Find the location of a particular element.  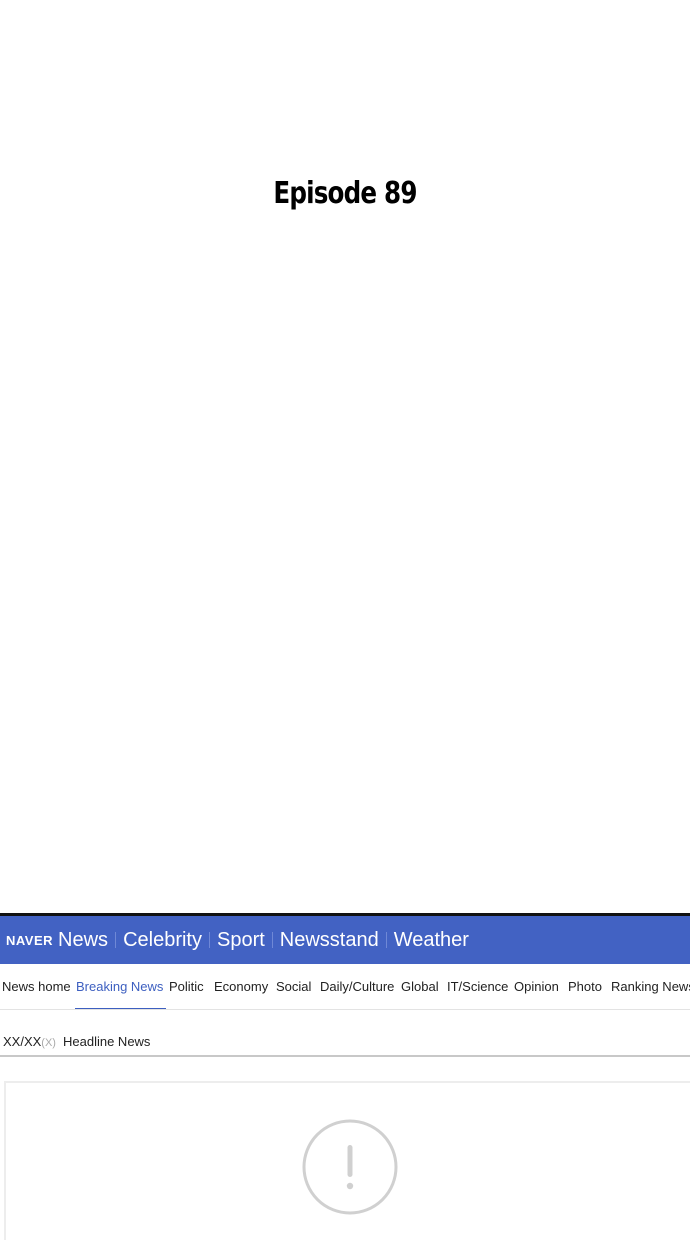

tab-news-home: News home is located at coordinates (36, 986).